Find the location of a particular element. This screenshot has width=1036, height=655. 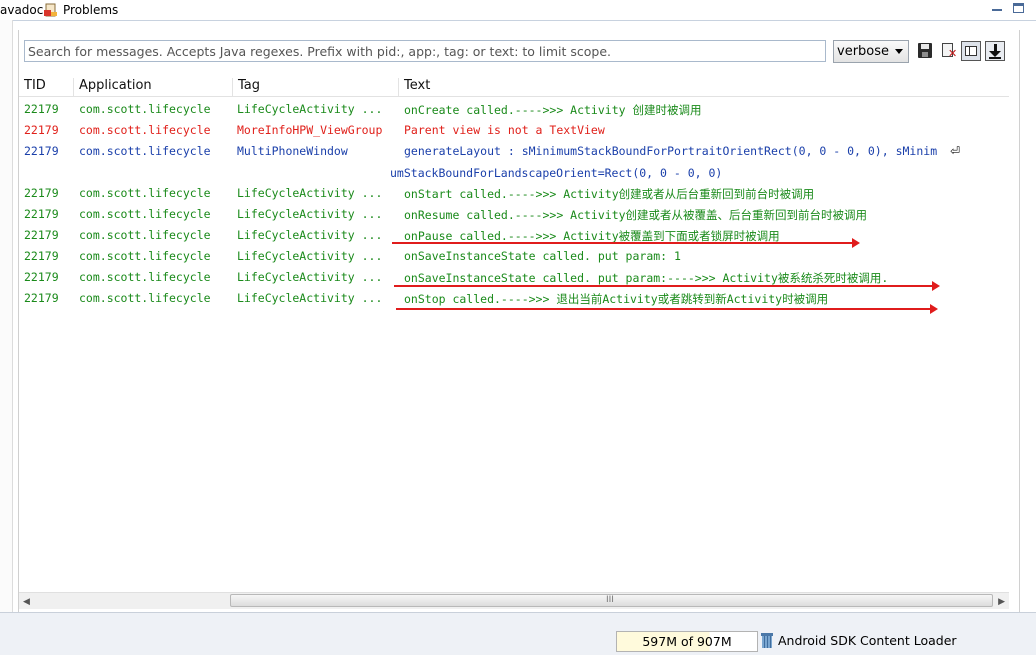

column-header-tag: Tag is located at coordinates (315, 87).